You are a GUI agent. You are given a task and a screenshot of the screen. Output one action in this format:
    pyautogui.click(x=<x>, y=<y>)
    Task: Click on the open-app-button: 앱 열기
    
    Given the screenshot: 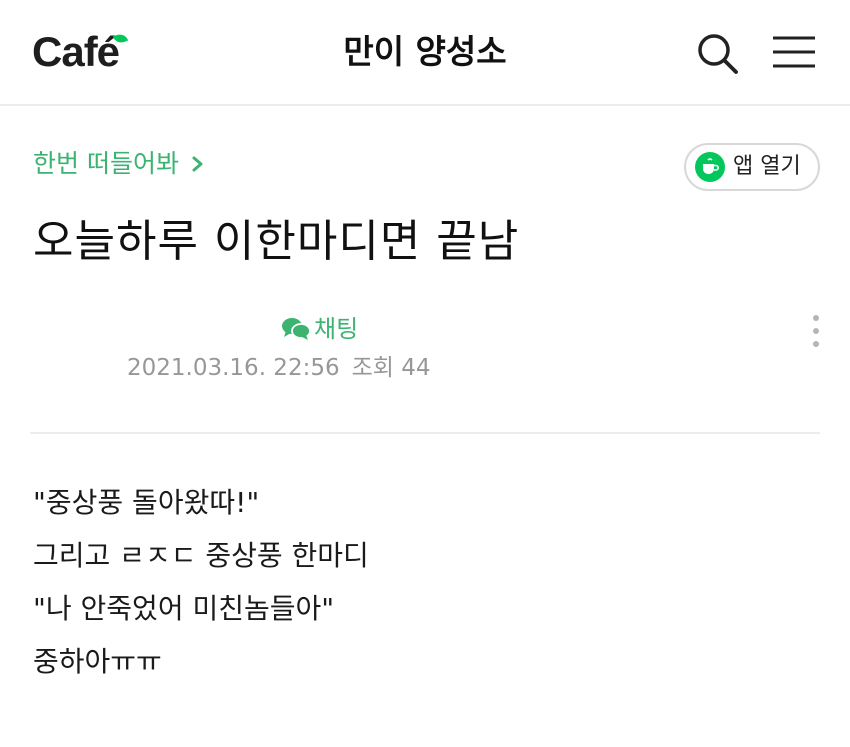 What is the action you would take?
    pyautogui.click(x=752, y=167)
    